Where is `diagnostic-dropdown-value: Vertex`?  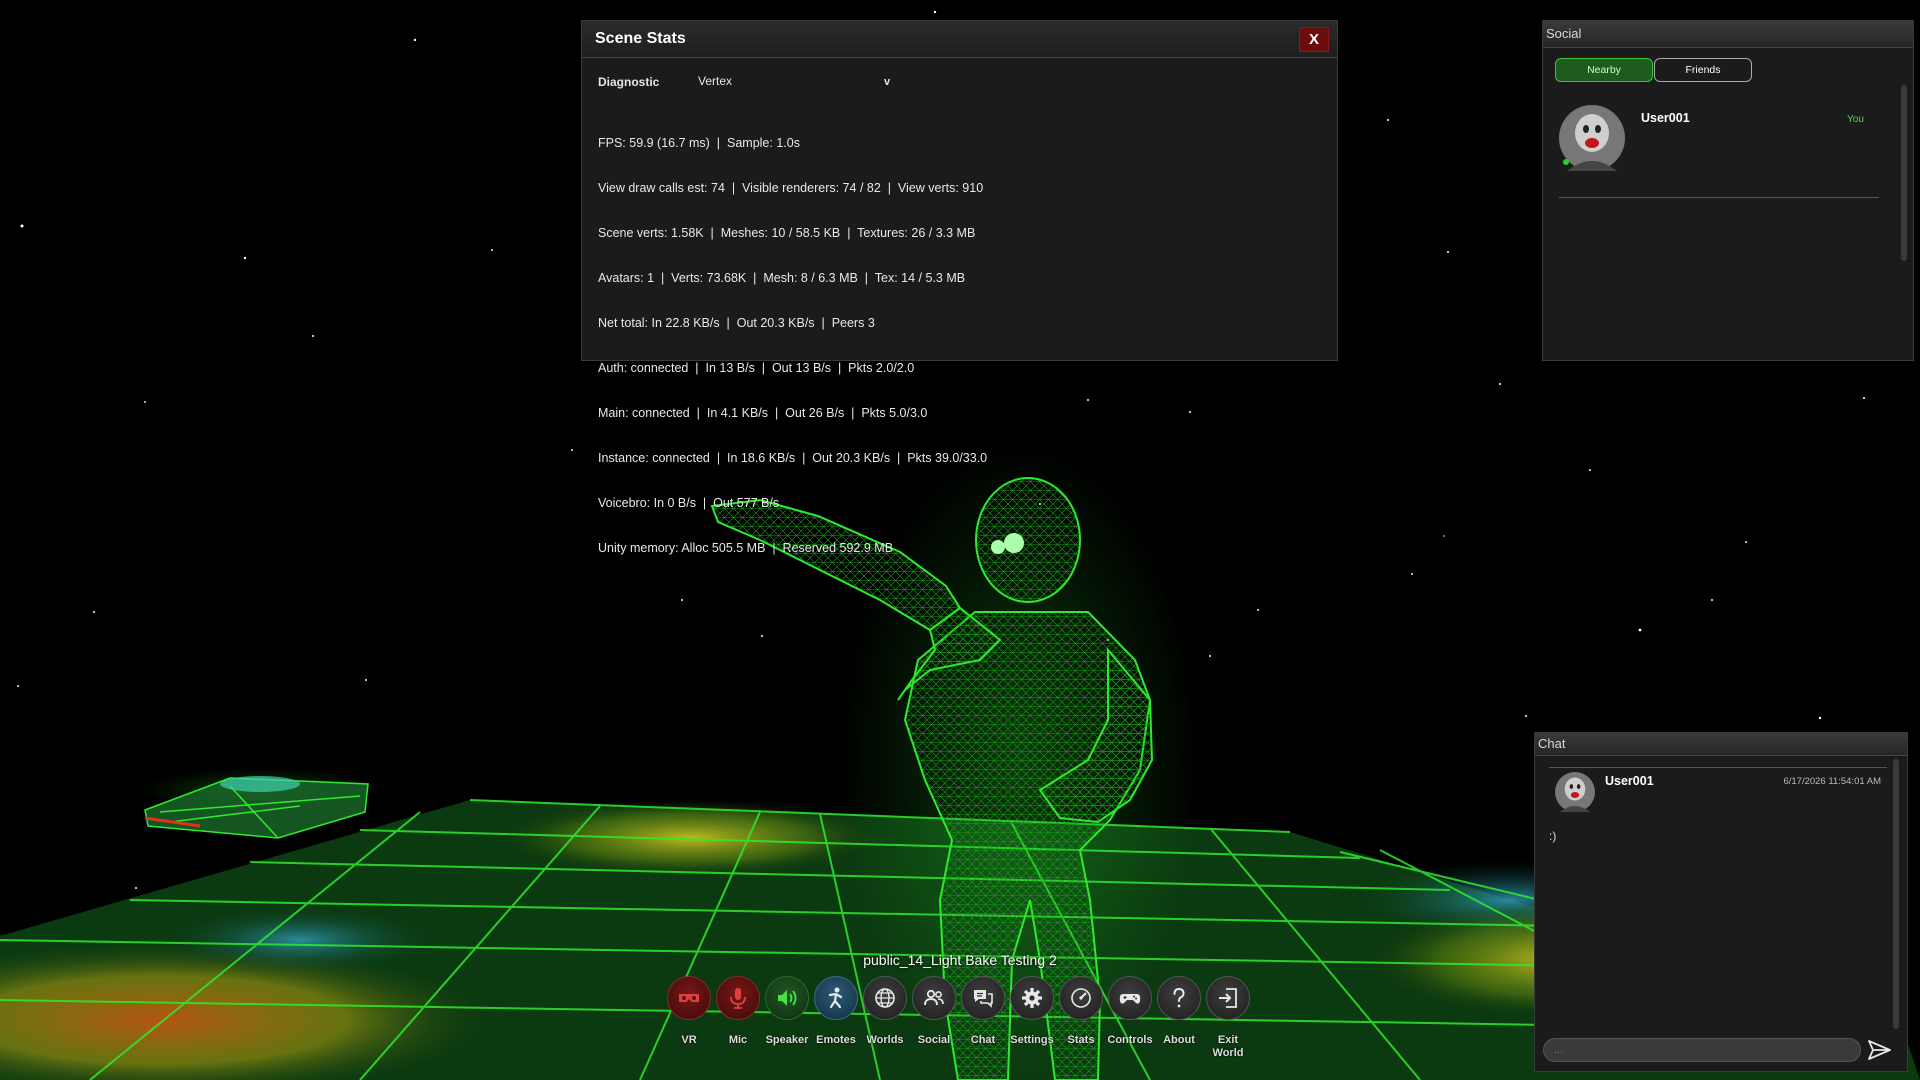
diagnostic-dropdown-value: Vertex is located at coordinates (715, 81).